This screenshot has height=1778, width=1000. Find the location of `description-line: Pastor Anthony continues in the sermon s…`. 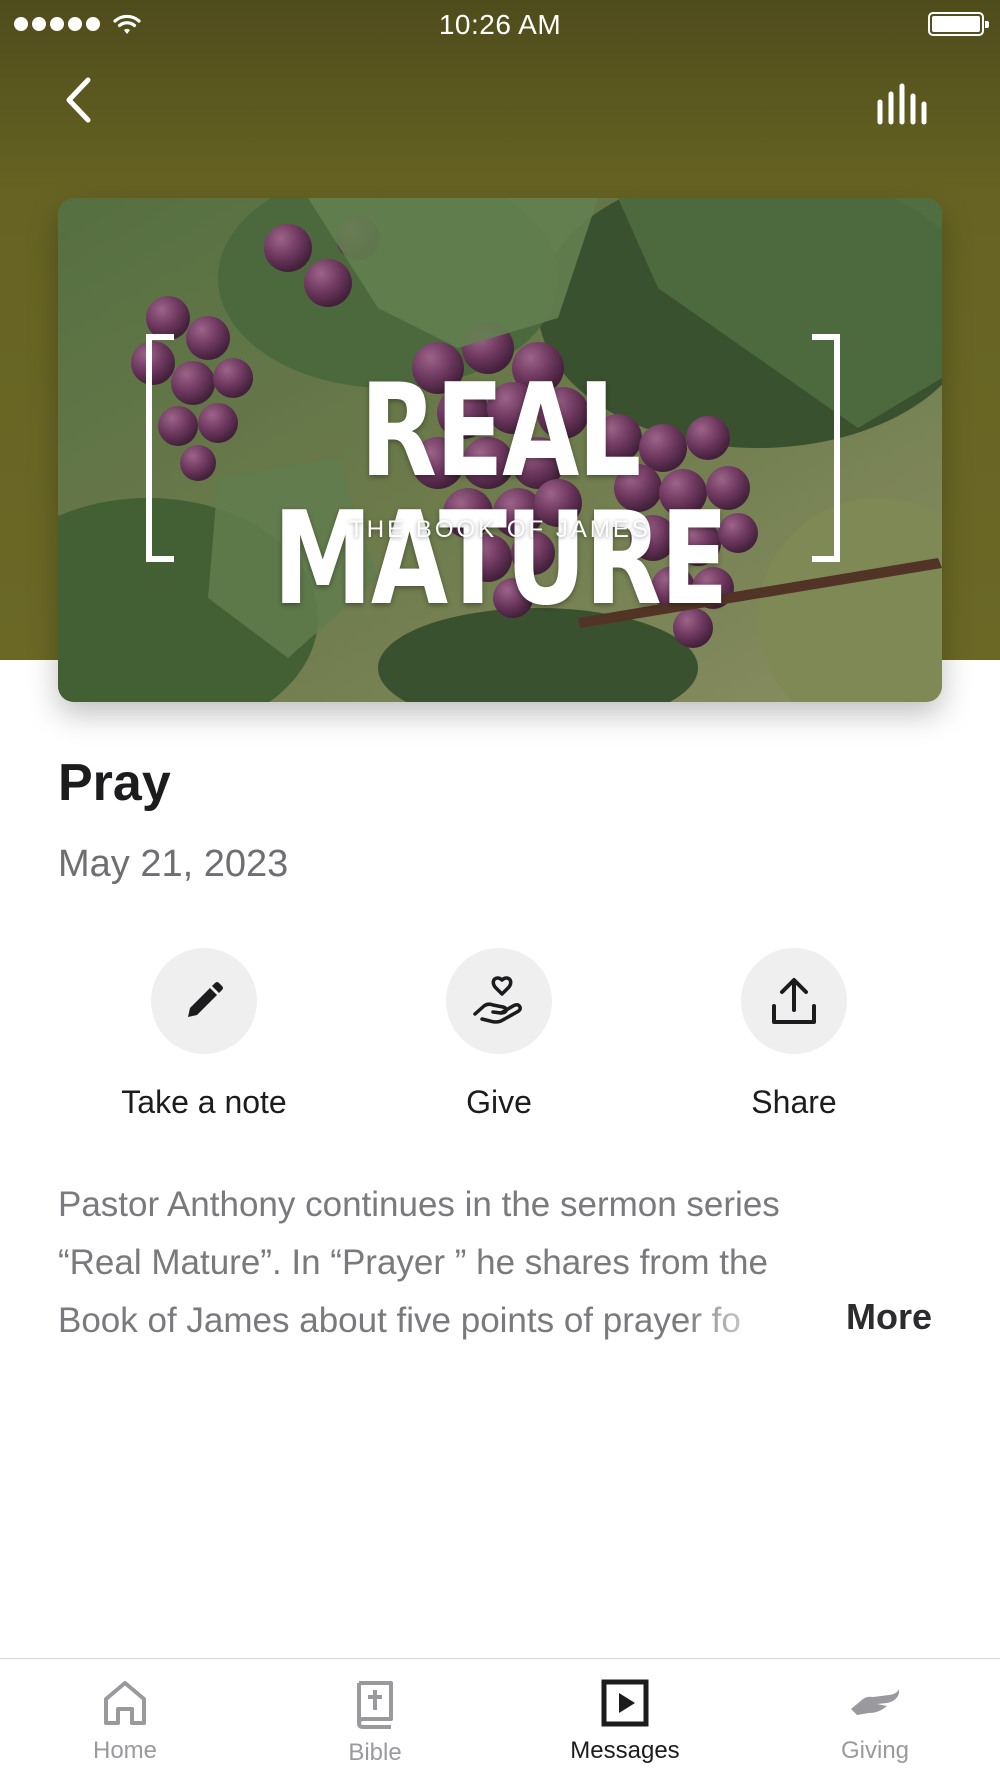

description-line: Pastor Anthony continues in the sermon s… is located at coordinates (419, 1204).